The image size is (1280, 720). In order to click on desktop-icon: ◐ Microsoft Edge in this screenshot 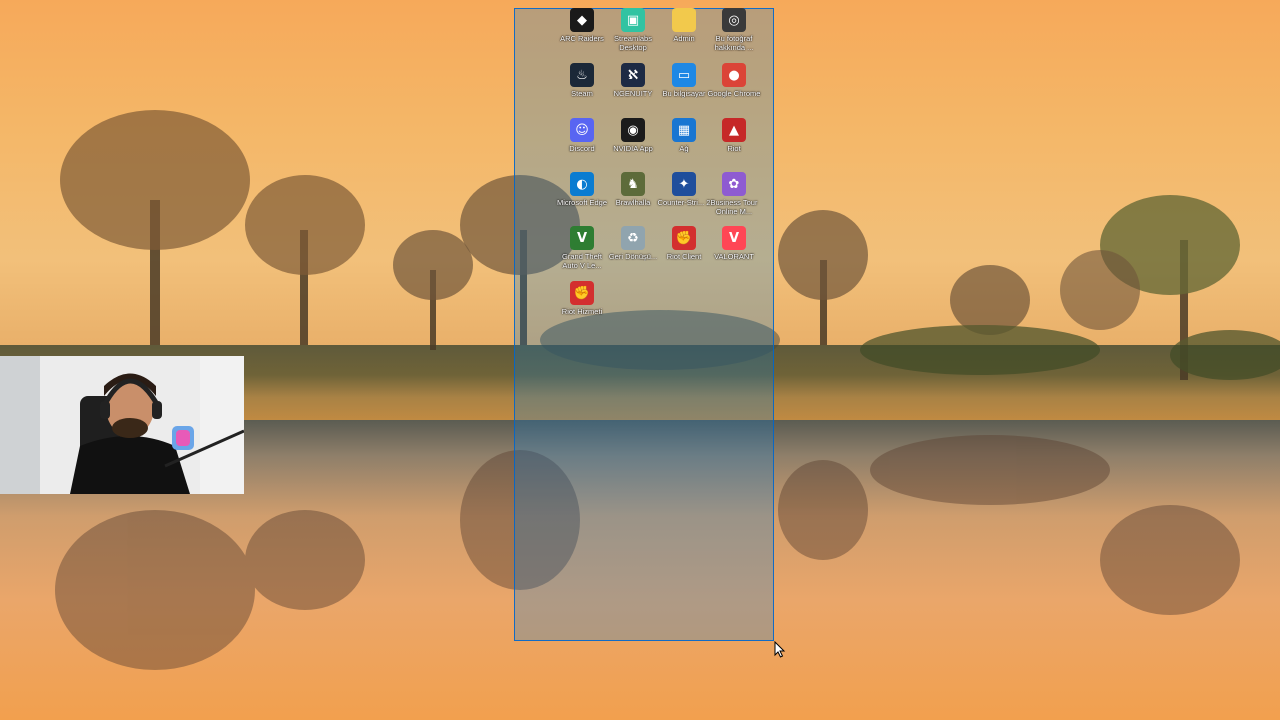, I will do `click(582, 194)`.